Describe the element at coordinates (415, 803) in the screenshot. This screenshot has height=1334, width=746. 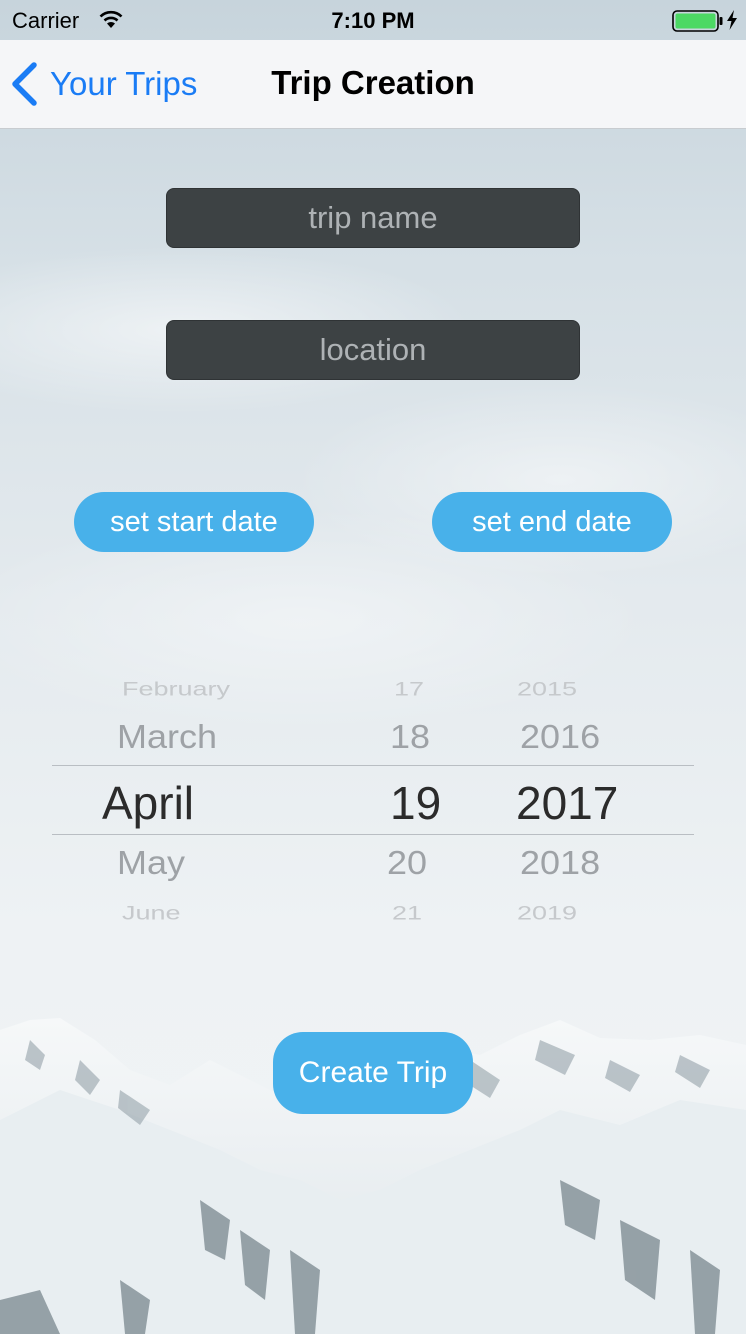
I see `picker-day-selected: 19` at that location.